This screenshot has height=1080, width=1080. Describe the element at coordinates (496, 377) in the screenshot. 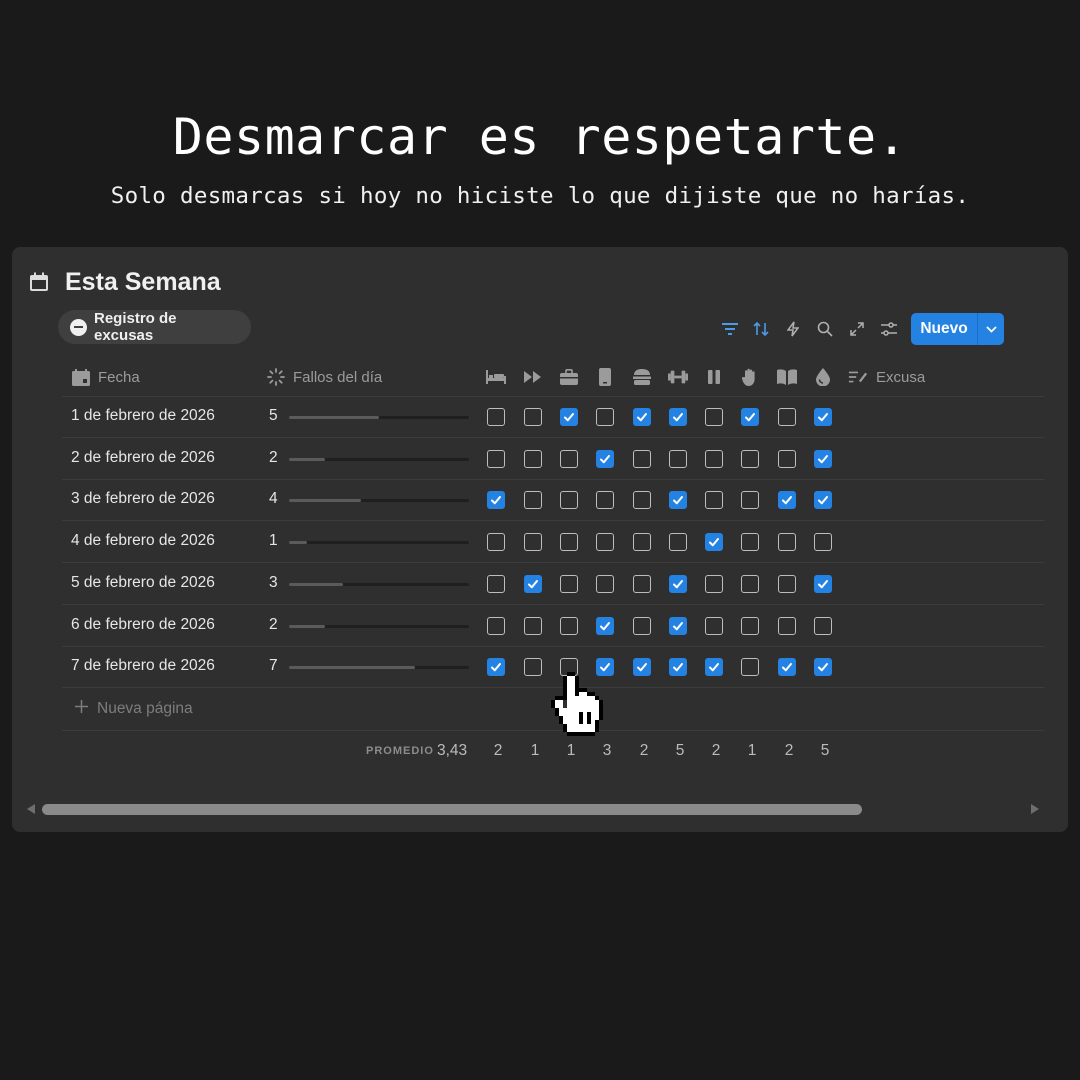

I see `bed-icon` at that location.